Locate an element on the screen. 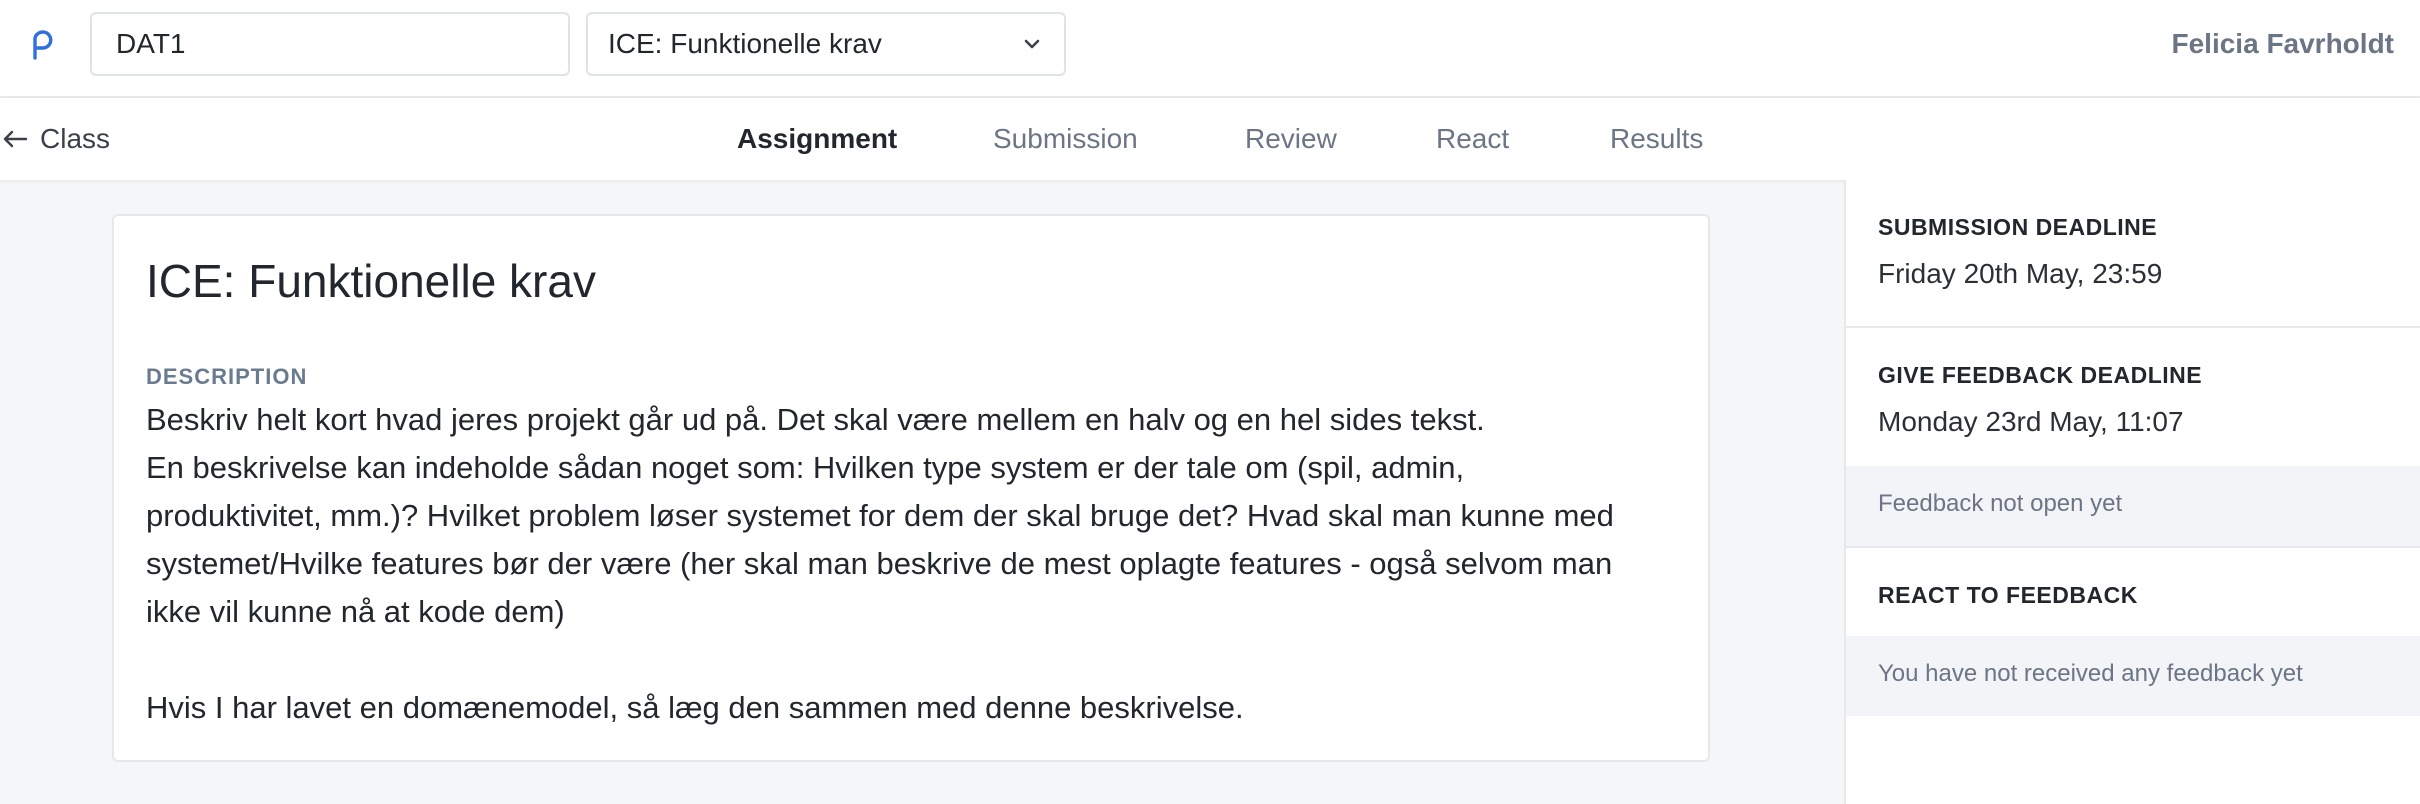  tab-submission: Submission is located at coordinates (1065, 139).